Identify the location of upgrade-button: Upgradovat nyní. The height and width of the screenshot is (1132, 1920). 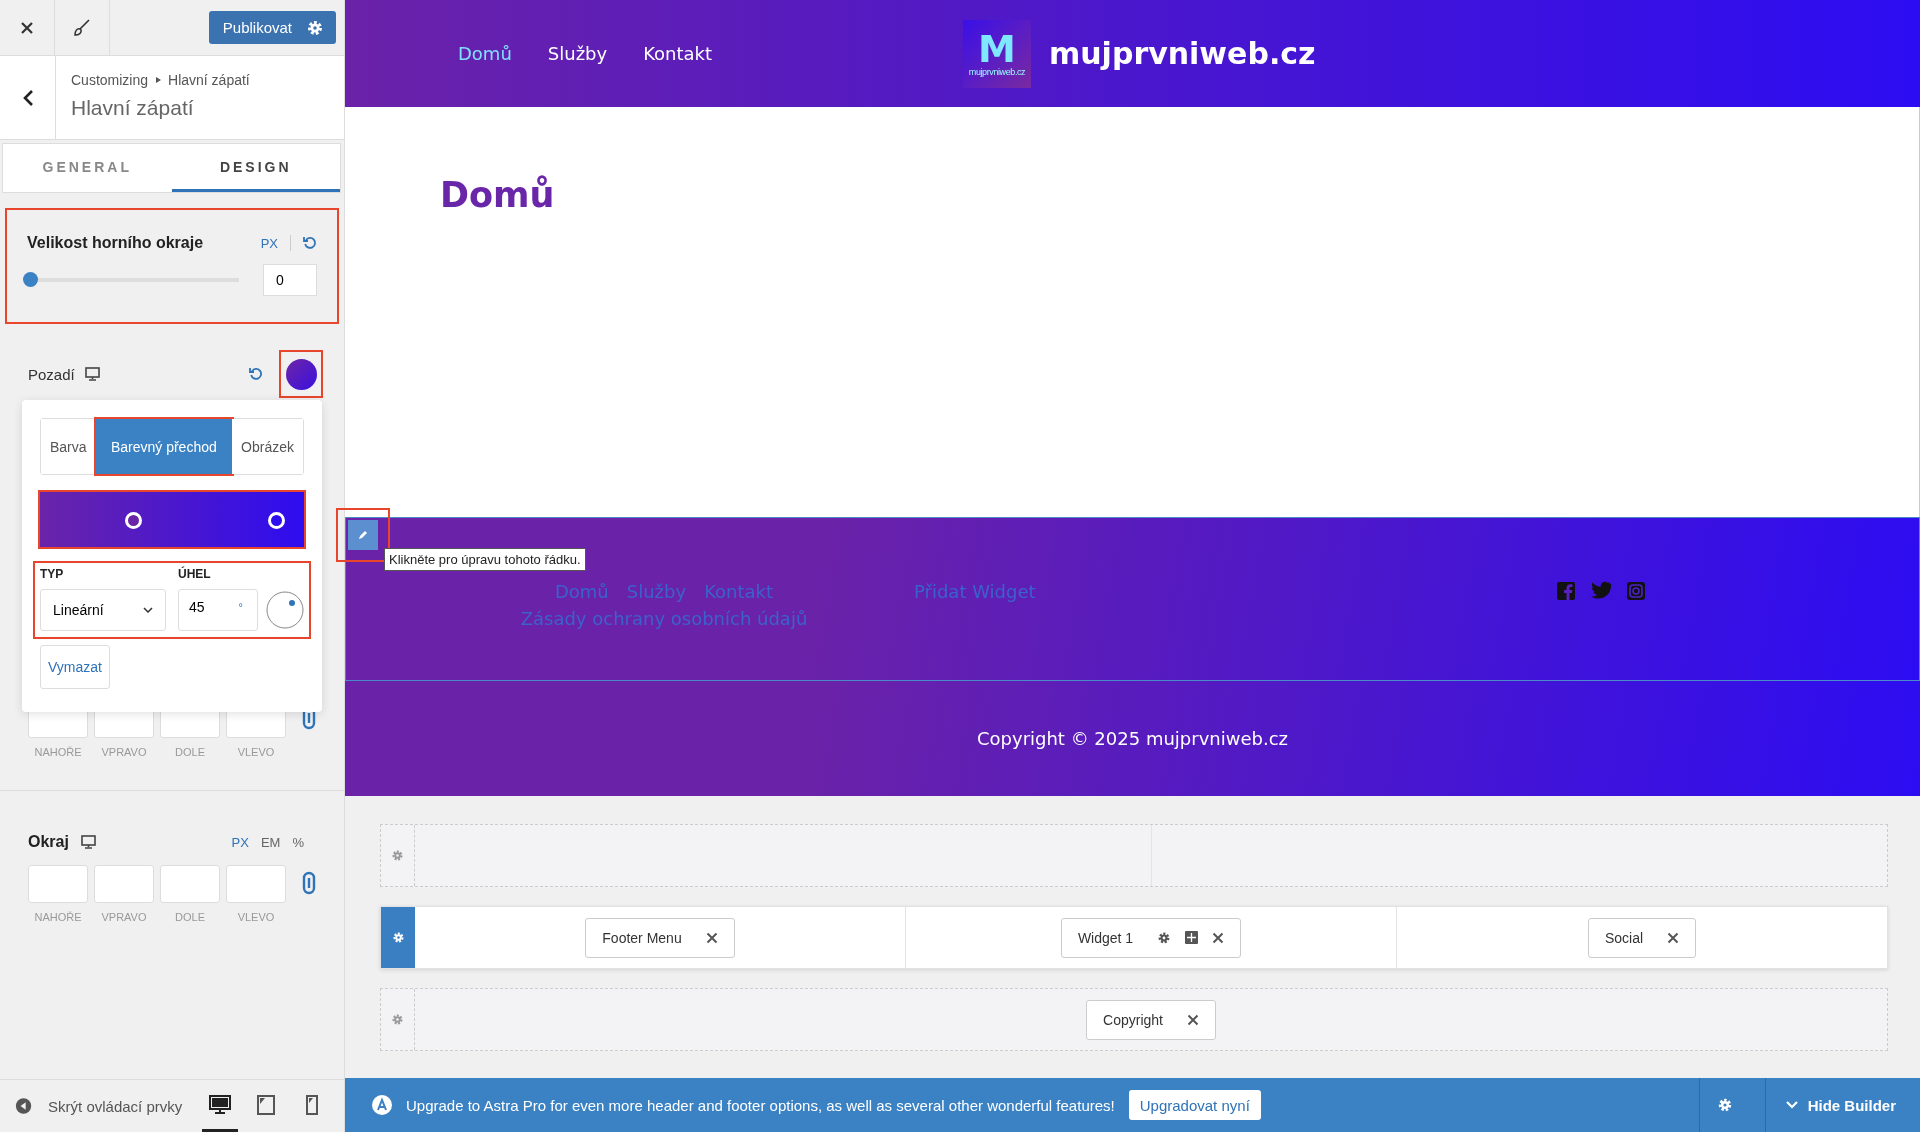
(1194, 1105).